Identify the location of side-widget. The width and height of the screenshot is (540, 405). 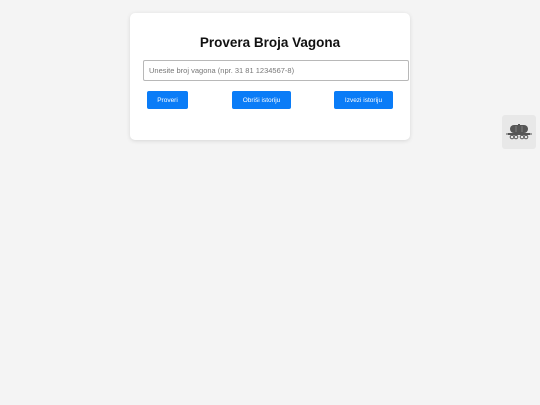
(519, 132).